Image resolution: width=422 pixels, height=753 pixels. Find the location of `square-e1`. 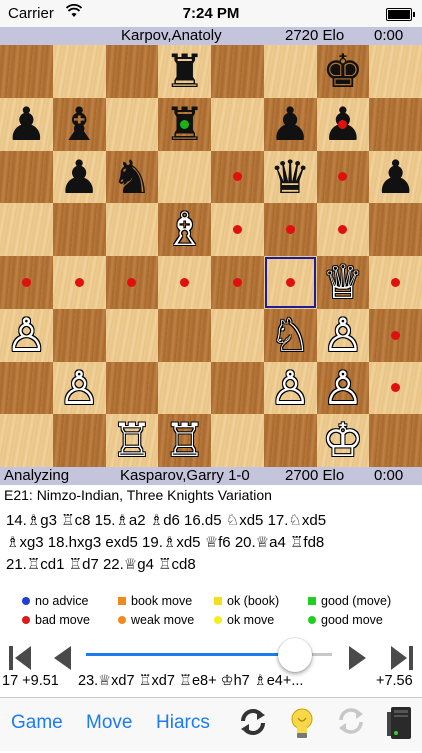

square-e1 is located at coordinates (237, 440).